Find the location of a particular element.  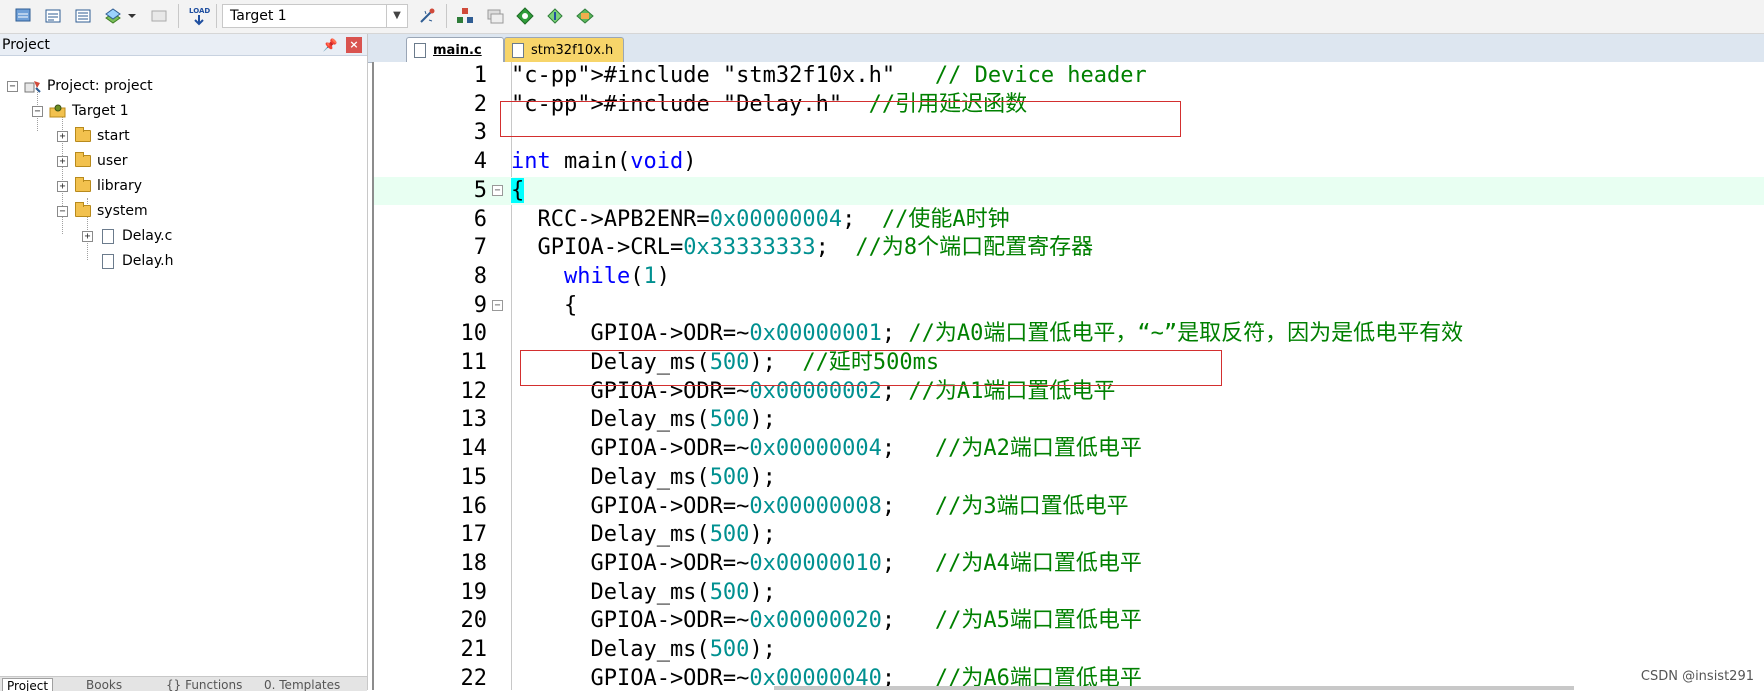

pack-installer-icon is located at coordinates (555, 16).